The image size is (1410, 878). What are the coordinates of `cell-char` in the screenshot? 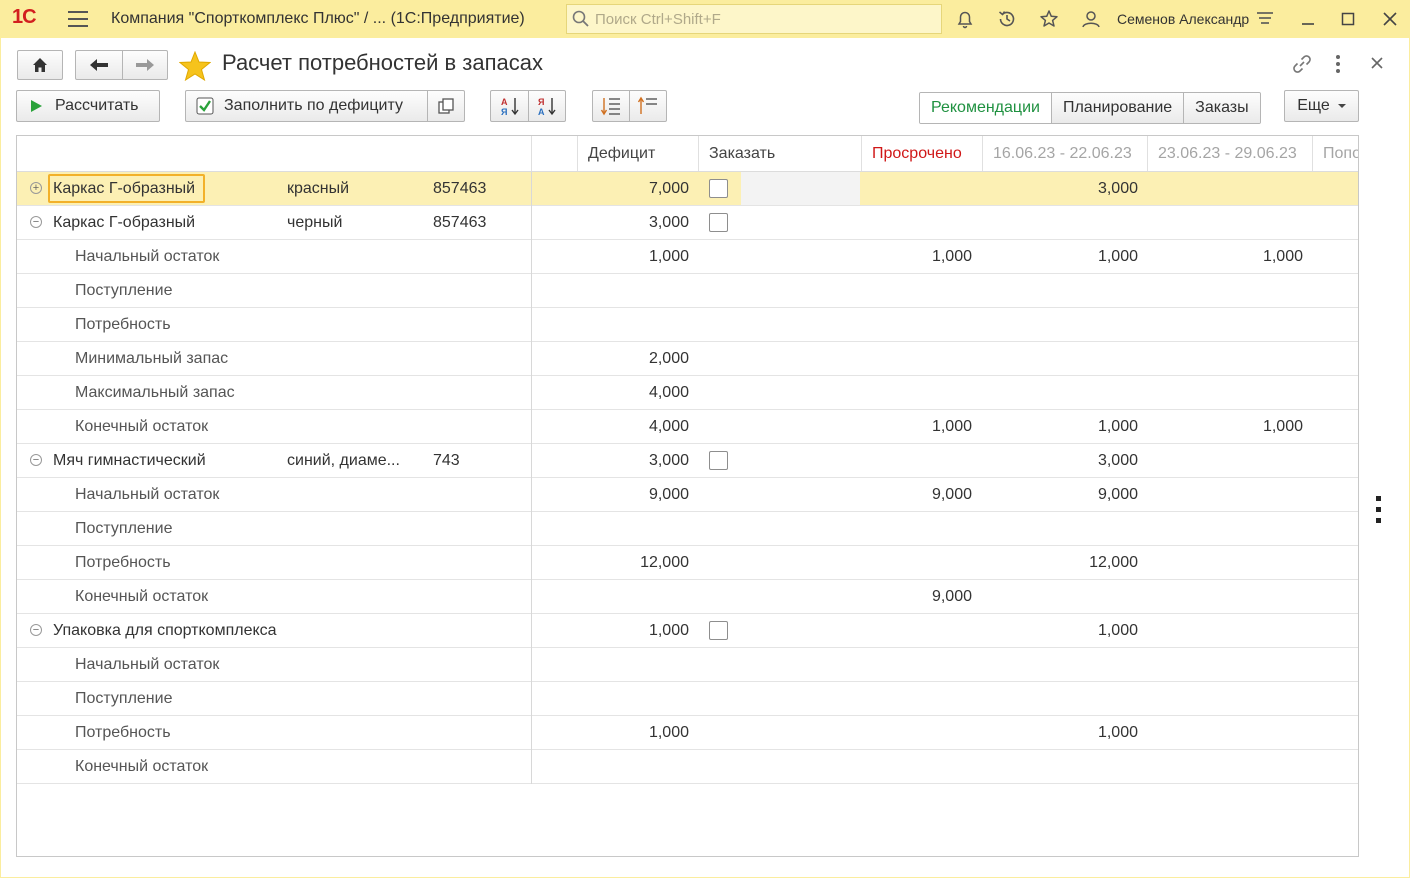 It's located at (348, 630).